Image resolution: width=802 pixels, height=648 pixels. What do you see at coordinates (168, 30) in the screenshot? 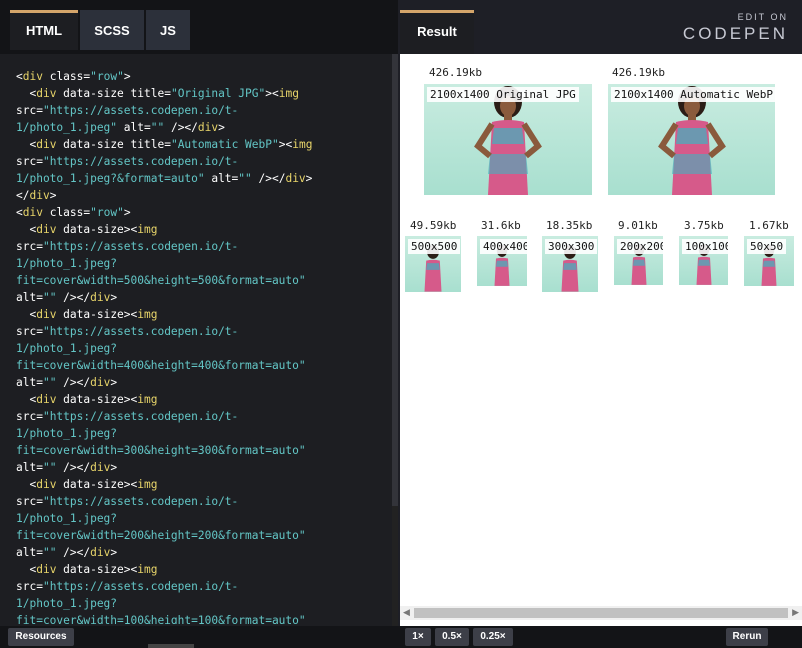
I see `tab-js: JS` at bounding box center [168, 30].